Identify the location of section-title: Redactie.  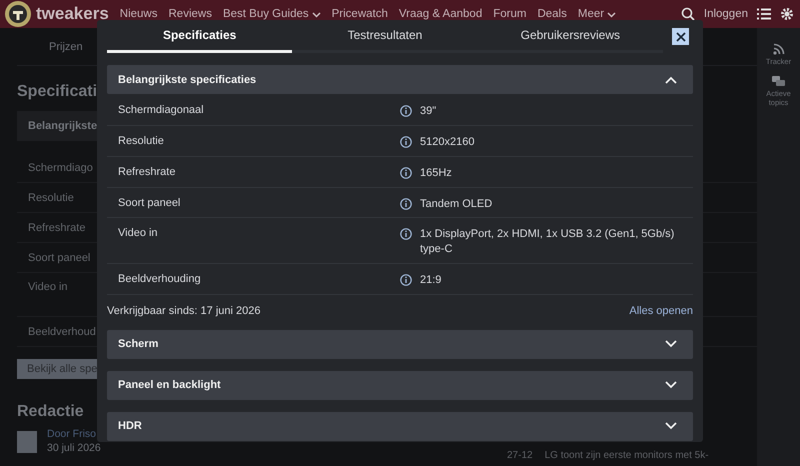
(50, 412).